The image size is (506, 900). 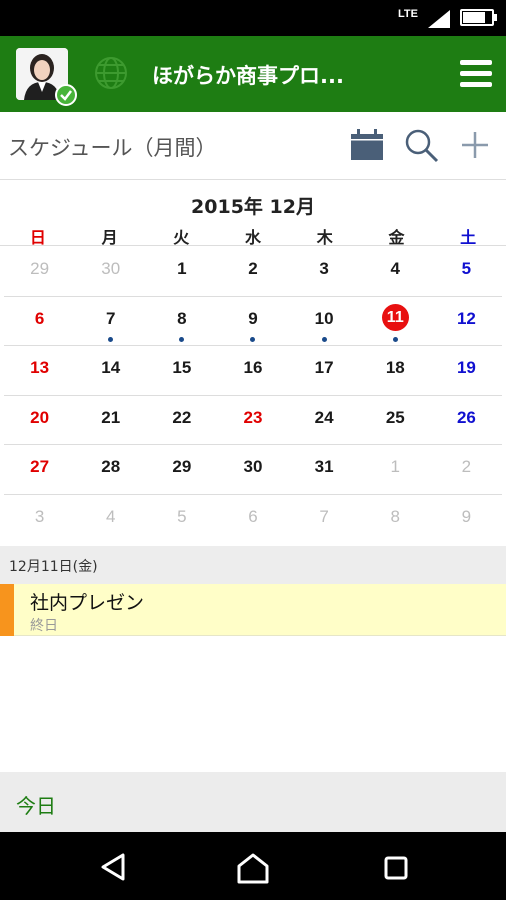 I want to click on battery-level, so click(x=474, y=17).